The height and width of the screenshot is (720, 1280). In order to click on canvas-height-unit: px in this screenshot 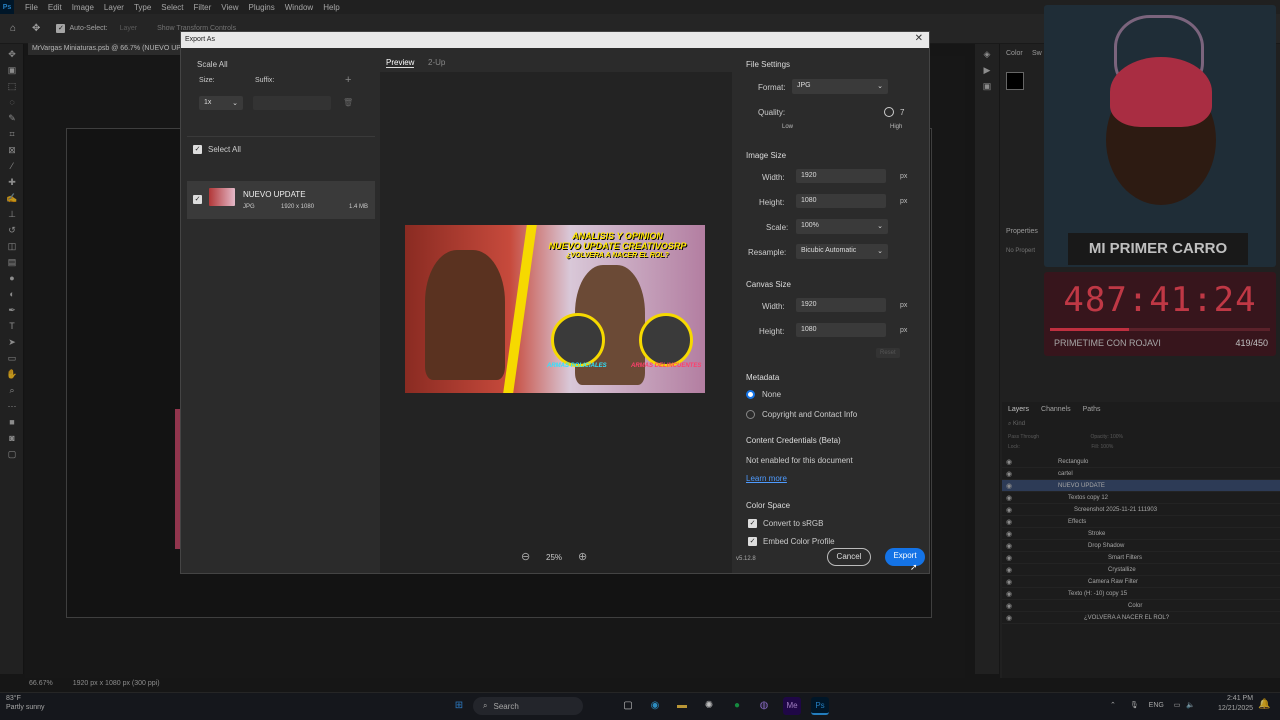, I will do `click(904, 330)`.